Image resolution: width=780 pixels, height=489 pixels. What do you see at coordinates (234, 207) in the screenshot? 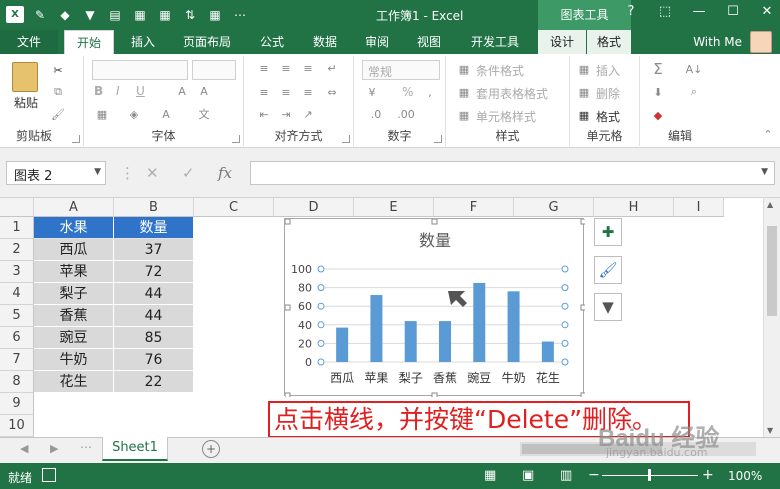
I see `column-header: C` at bounding box center [234, 207].